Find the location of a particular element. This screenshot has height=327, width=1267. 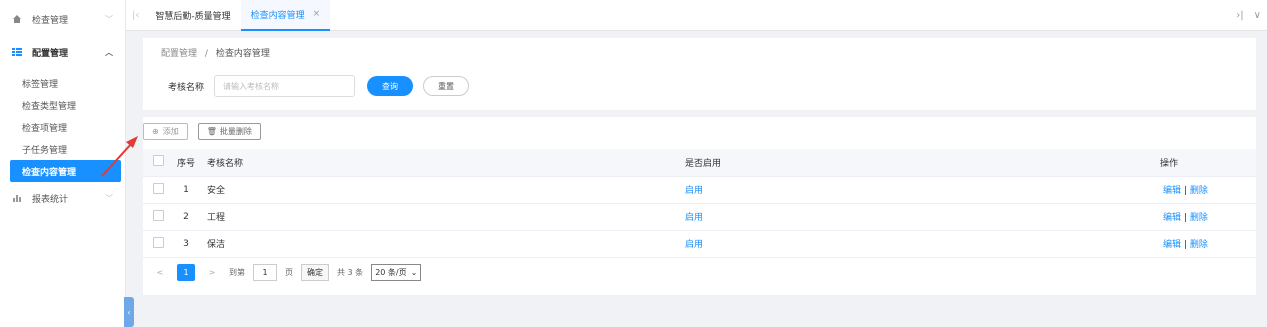

bar-chart-icon is located at coordinates (17, 198).